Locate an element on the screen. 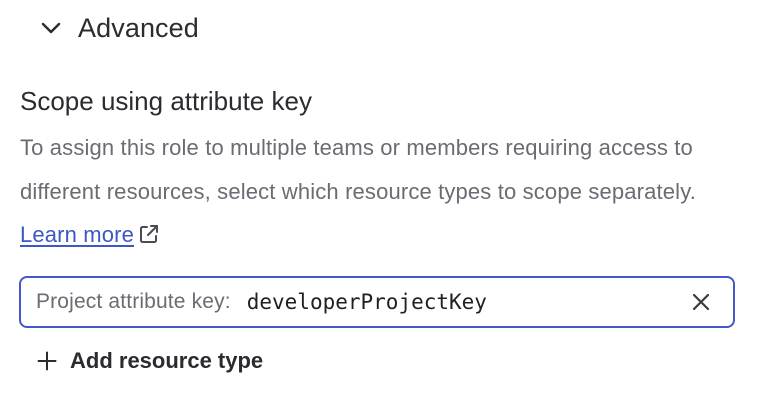  add-resource-type-button: Add resource type is located at coordinates (149, 361).